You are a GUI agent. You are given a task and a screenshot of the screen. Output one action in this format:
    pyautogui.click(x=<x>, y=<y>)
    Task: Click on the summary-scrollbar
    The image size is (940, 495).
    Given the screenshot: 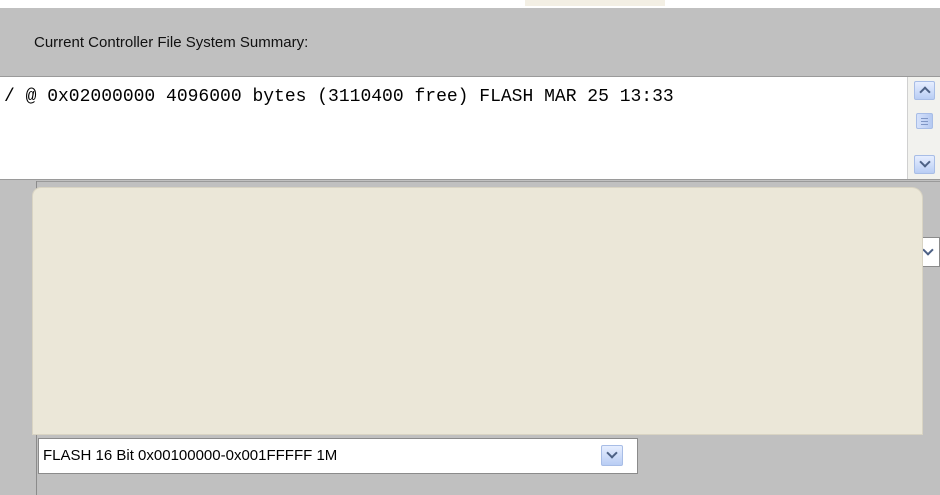 What is the action you would take?
    pyautogui.click(x=923, y=128)
    